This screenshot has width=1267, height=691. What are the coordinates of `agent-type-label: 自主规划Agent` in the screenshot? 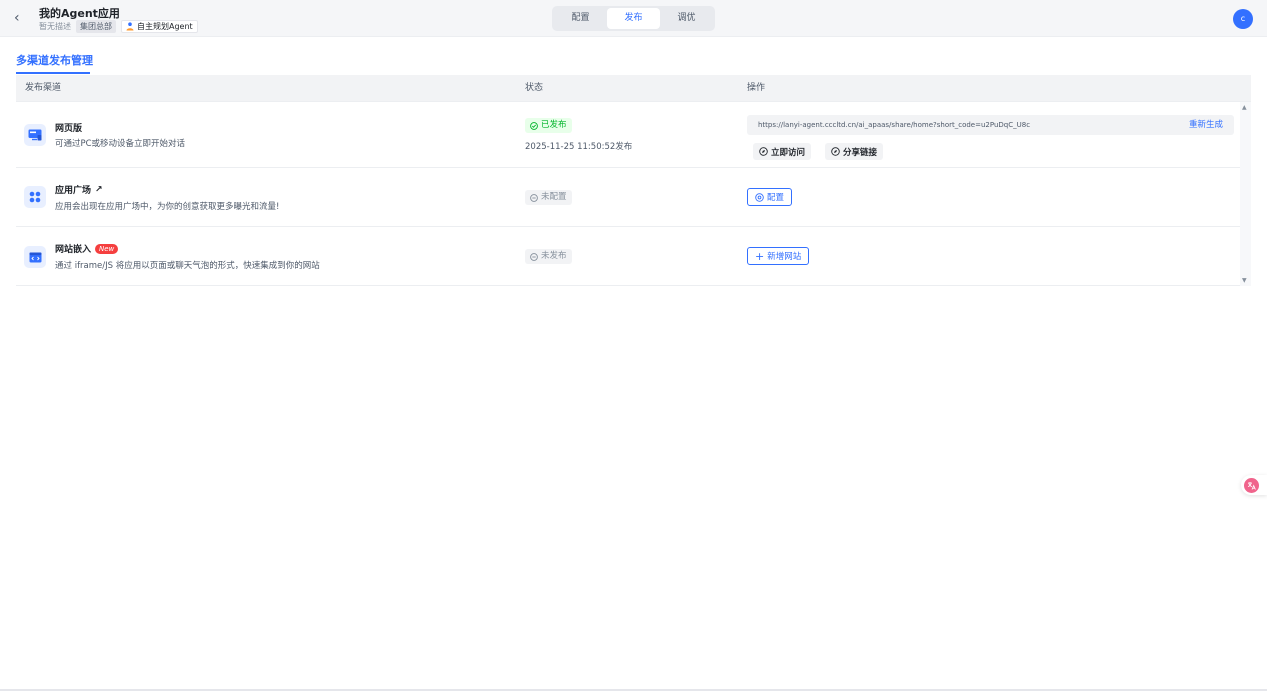 It's located at (165, 26).